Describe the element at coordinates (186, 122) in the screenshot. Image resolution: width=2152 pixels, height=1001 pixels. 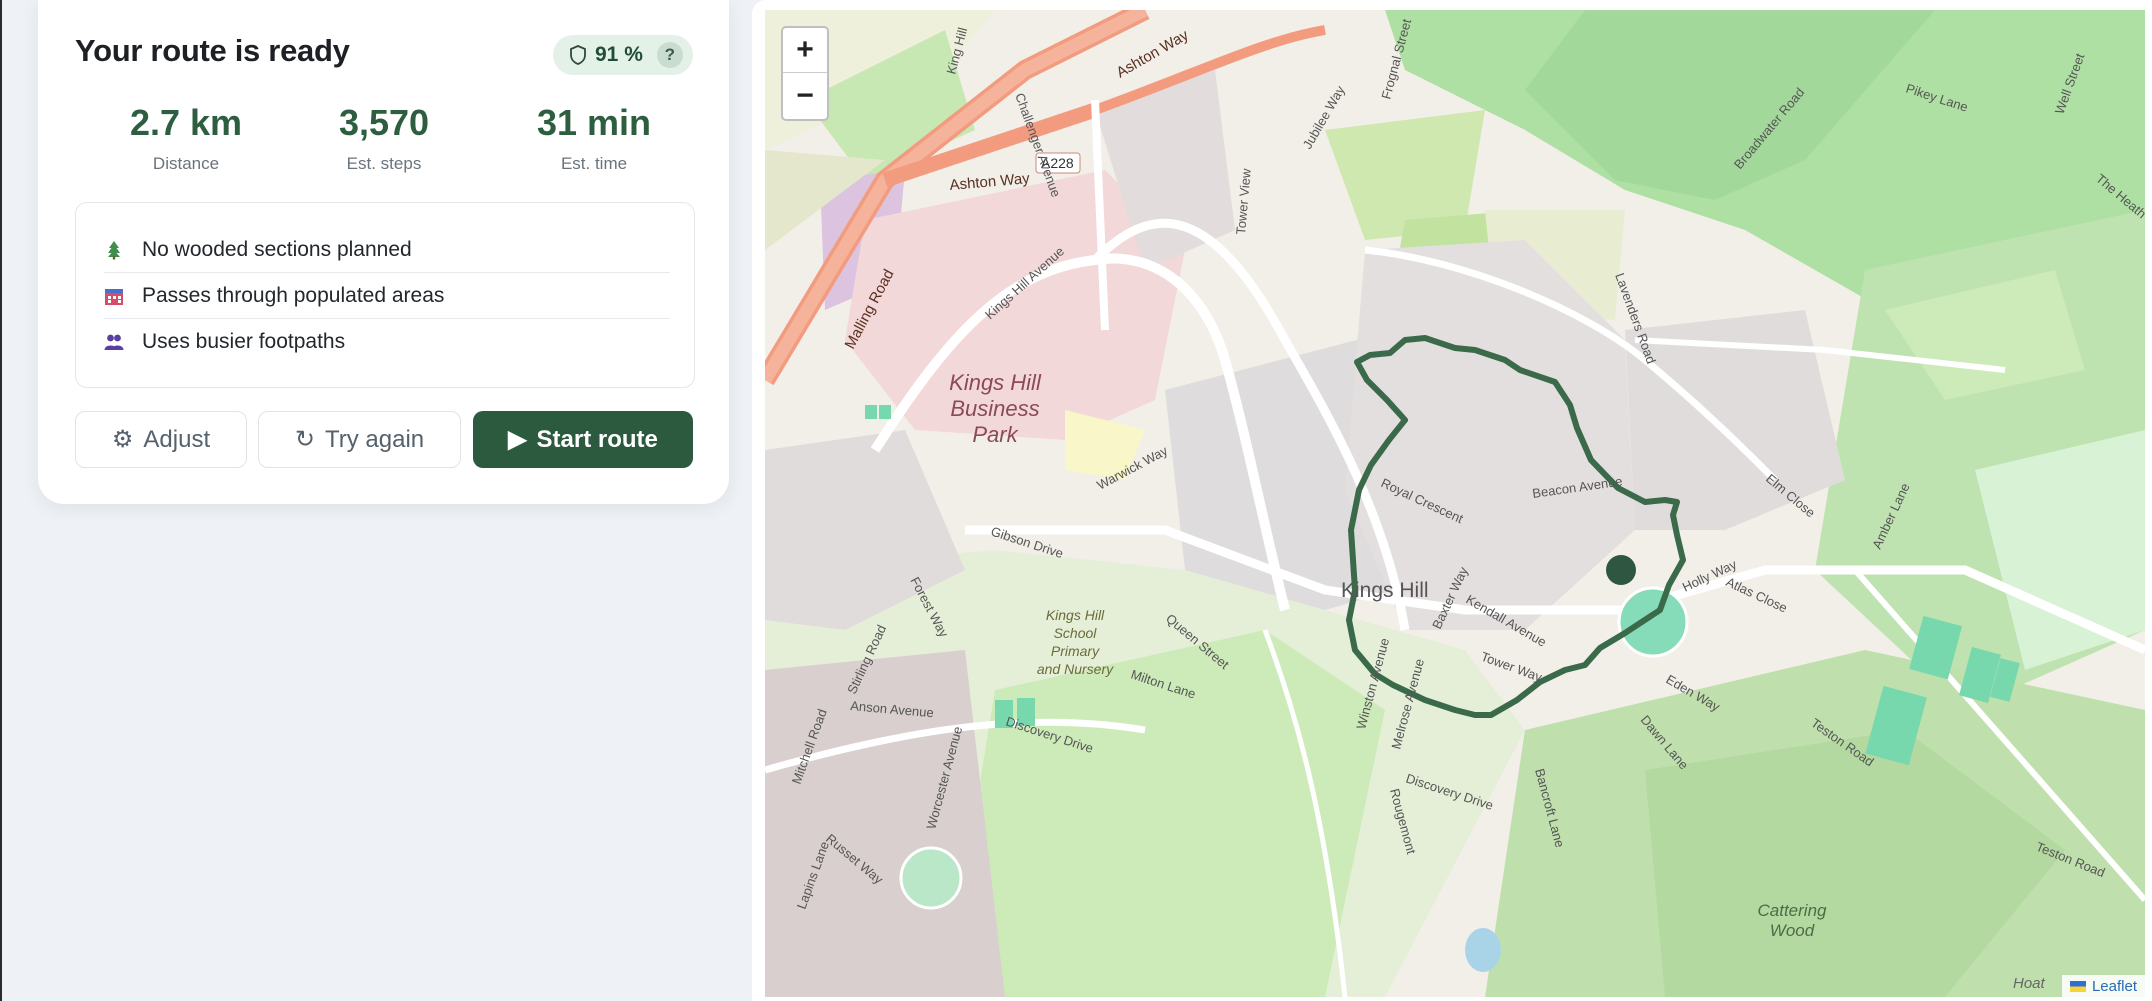
I see `distance-value: 2.7 km` at that location.